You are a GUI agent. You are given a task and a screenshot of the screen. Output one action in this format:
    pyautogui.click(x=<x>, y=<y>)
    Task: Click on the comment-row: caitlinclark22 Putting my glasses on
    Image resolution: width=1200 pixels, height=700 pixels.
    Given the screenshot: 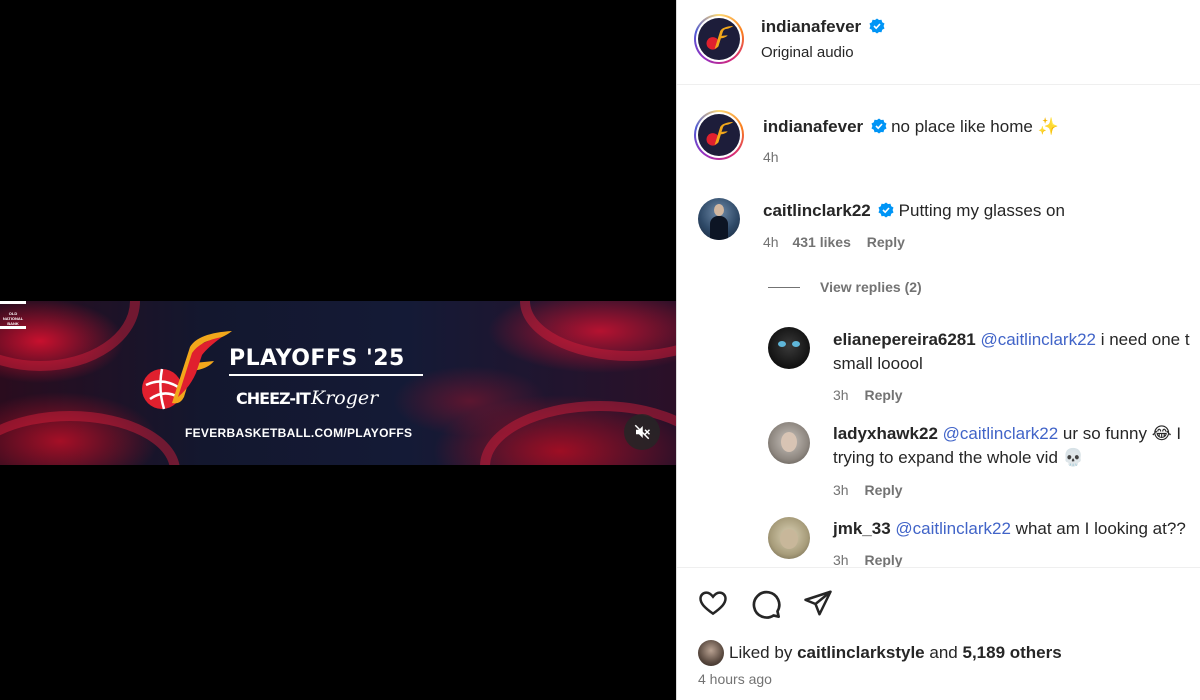 What is the action you would take?
    pyautogui.click(x=914, y=211)
    